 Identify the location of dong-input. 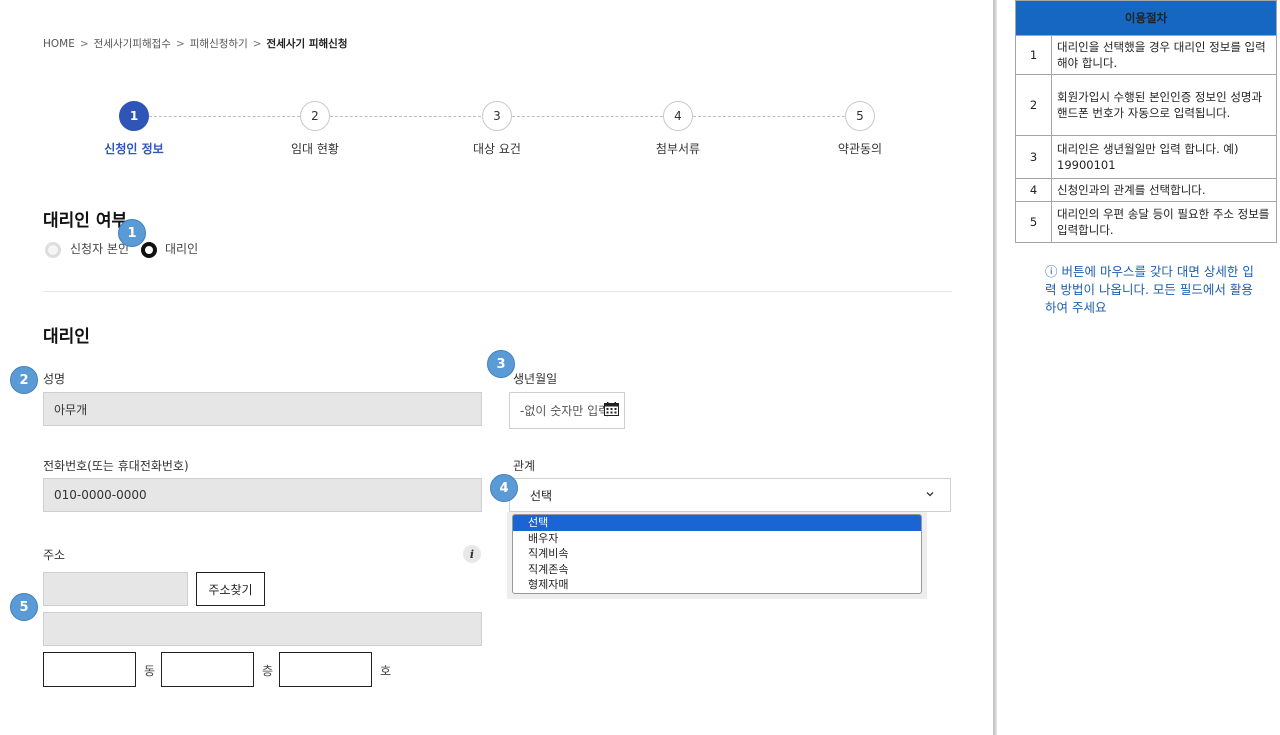
(89, 669).